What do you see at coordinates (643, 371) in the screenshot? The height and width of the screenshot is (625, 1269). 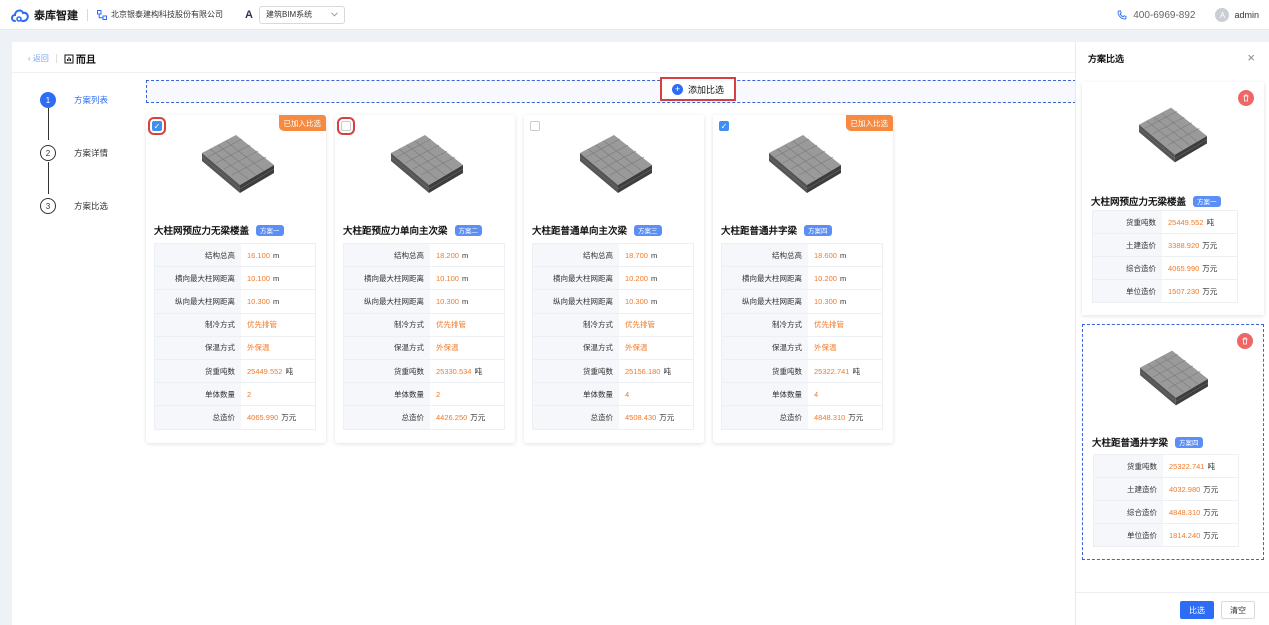 I see `row-value: 25156.180` at bounding box center [643, 371].